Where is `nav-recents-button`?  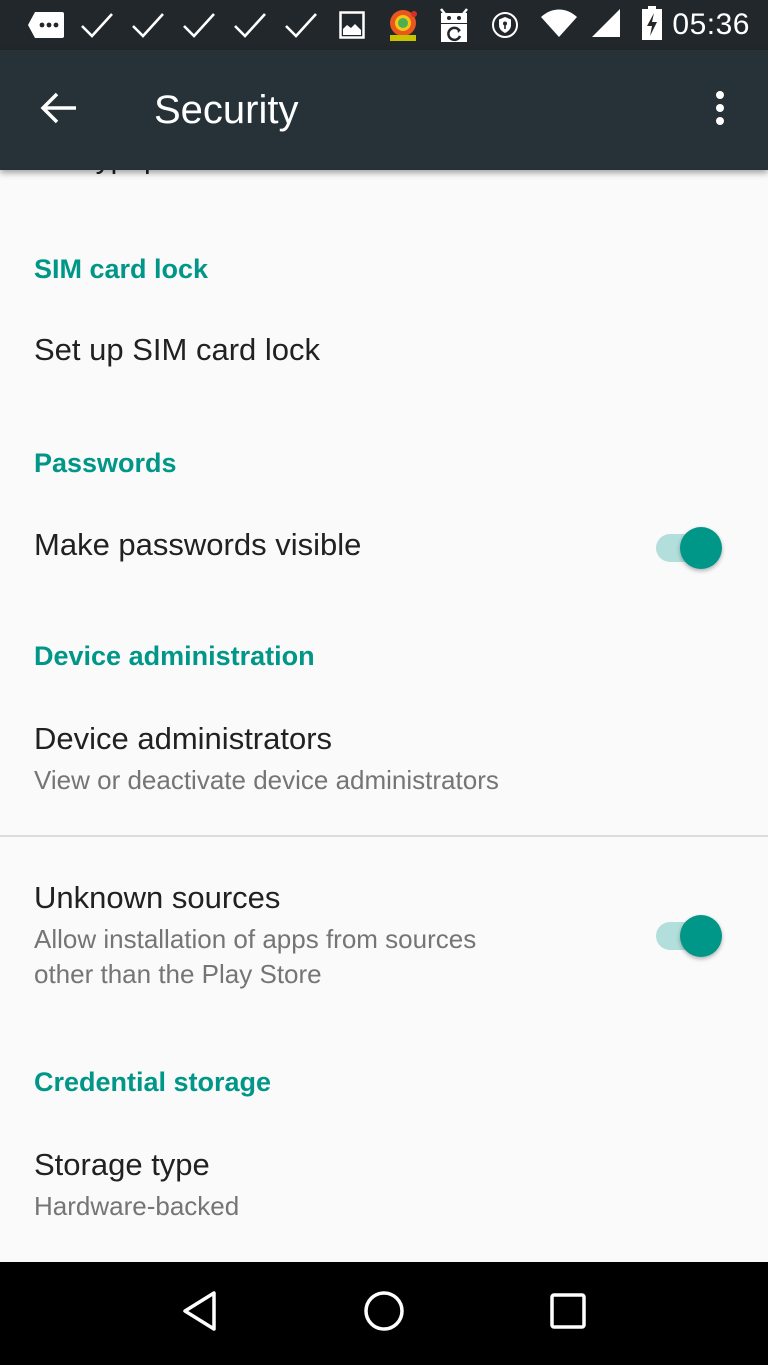 nav-recents-button is located at coordinates (568, 1314).